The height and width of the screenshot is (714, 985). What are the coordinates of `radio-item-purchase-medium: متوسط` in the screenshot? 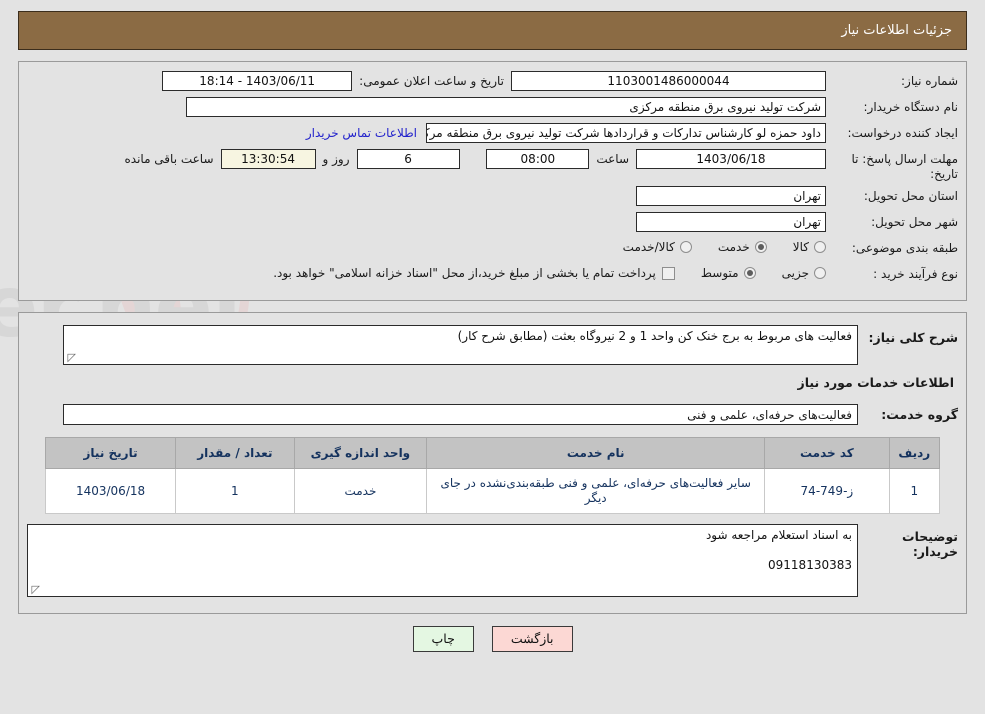 It's located at (728, 273).